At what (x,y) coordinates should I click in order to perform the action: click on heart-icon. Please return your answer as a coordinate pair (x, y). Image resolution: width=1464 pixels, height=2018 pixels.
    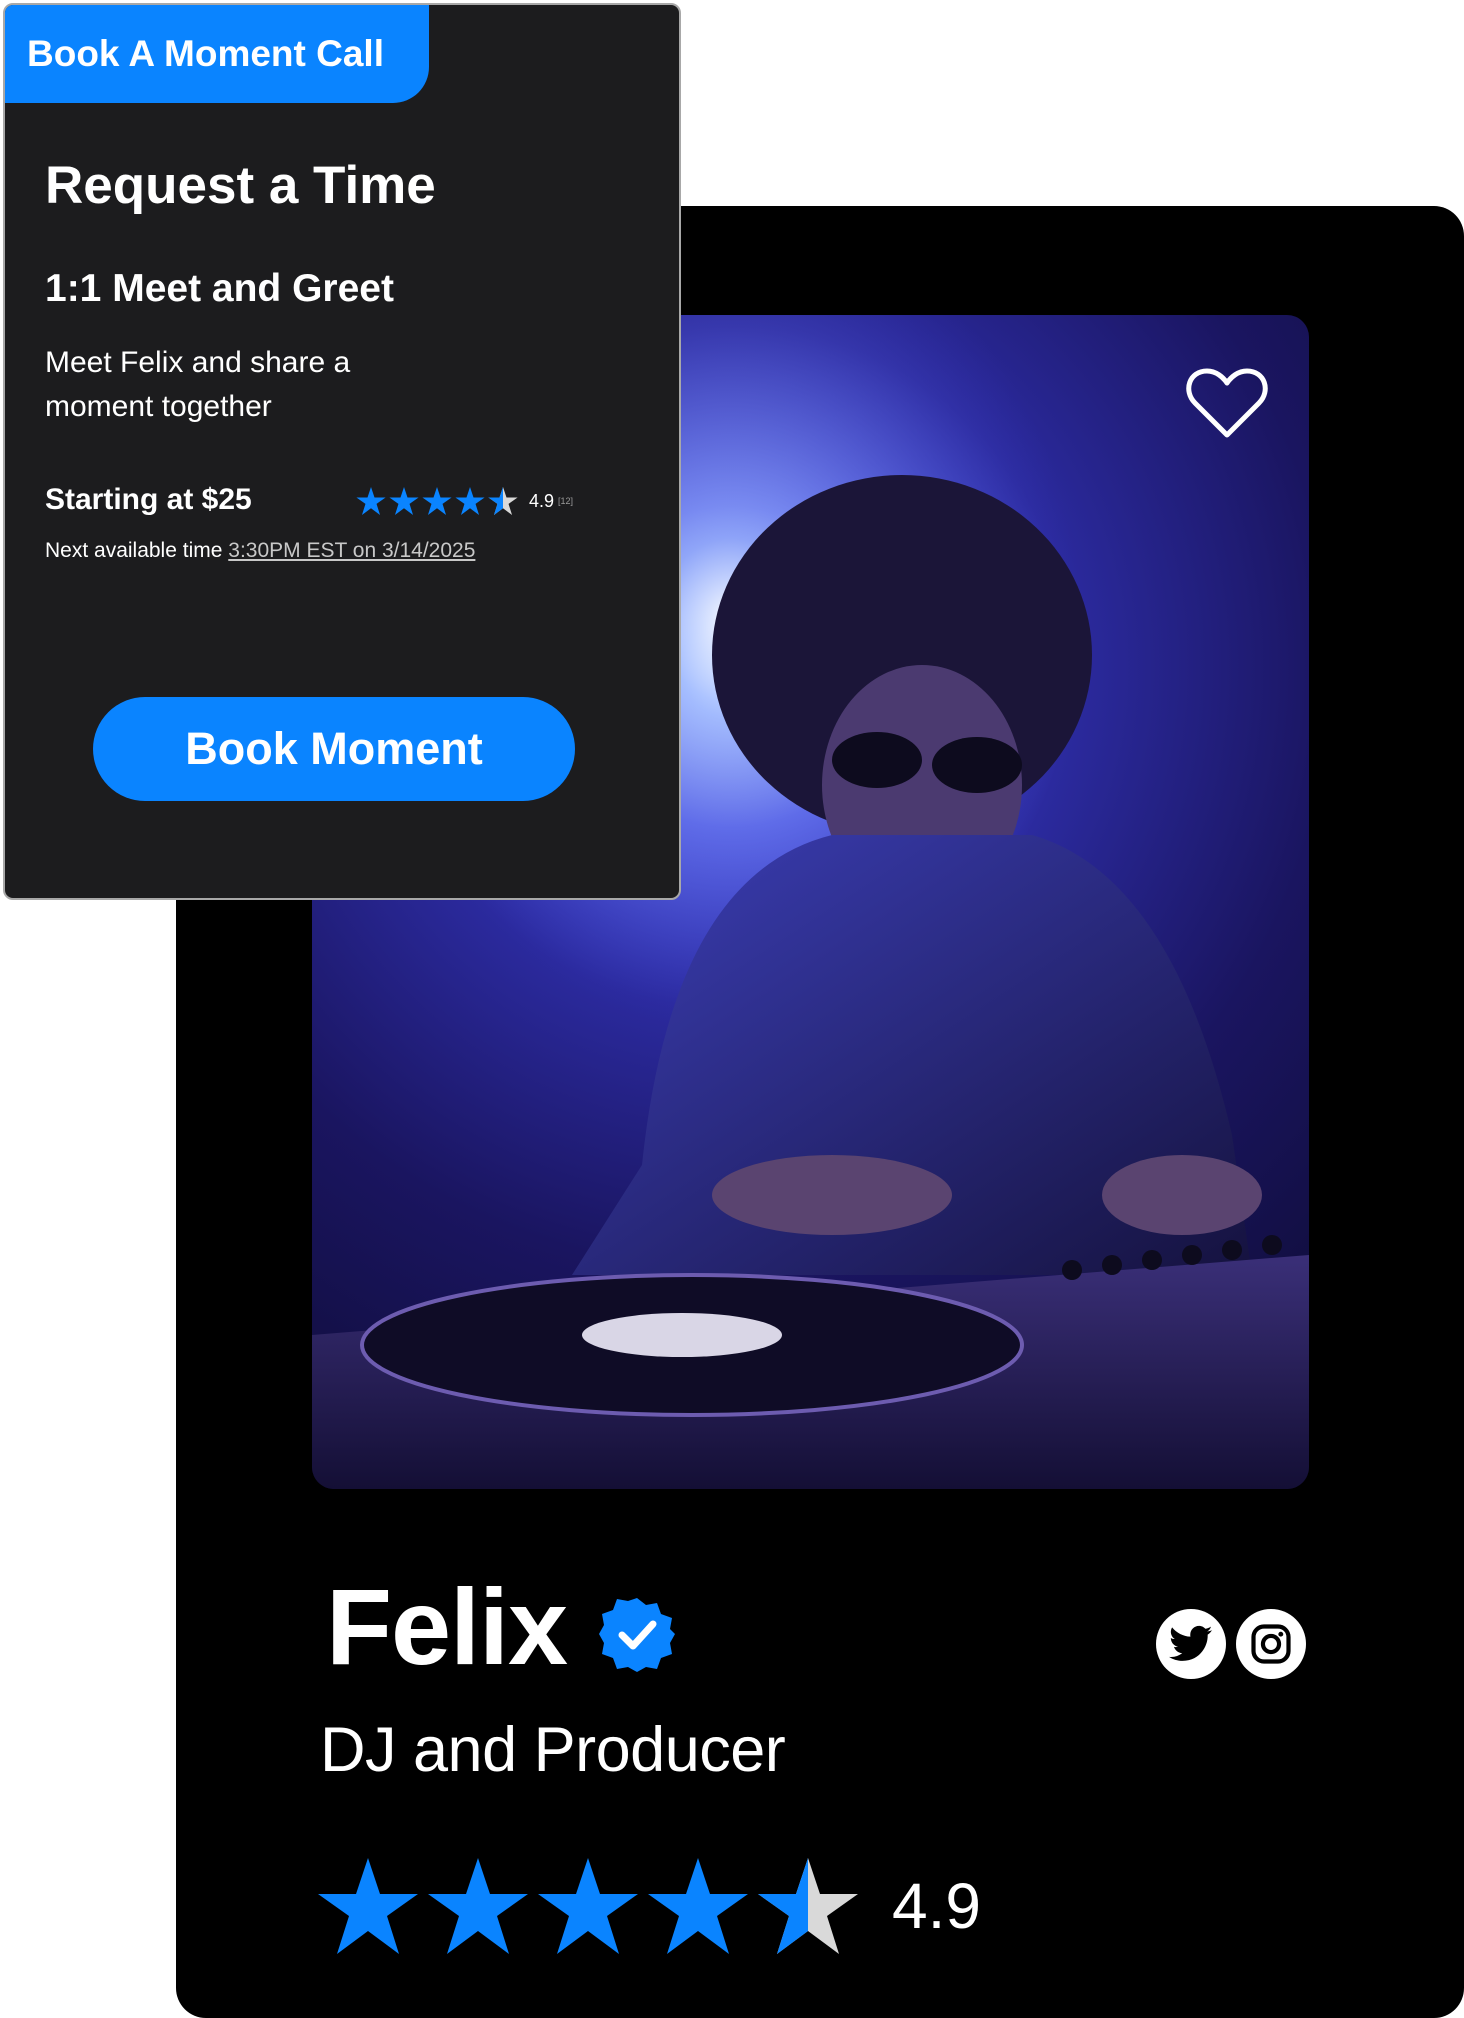
    Looking at the image, I should click on (1227, 403).